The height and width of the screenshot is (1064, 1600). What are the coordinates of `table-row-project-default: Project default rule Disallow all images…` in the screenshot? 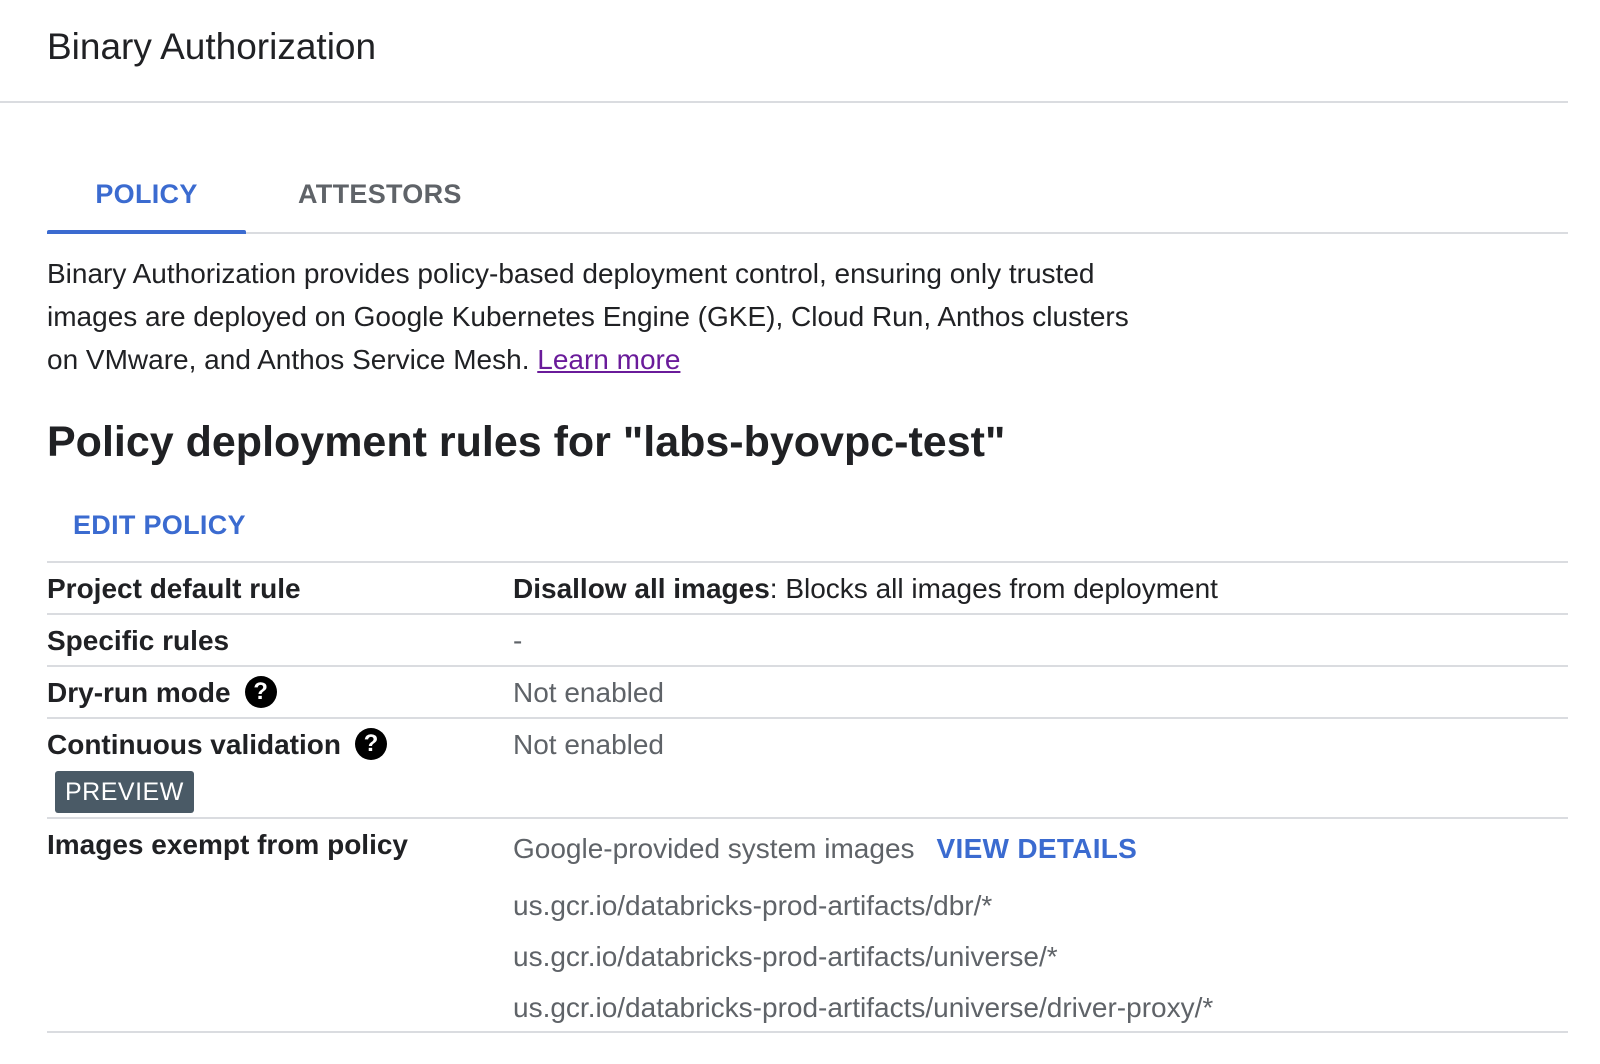 It's located at (807, 587).